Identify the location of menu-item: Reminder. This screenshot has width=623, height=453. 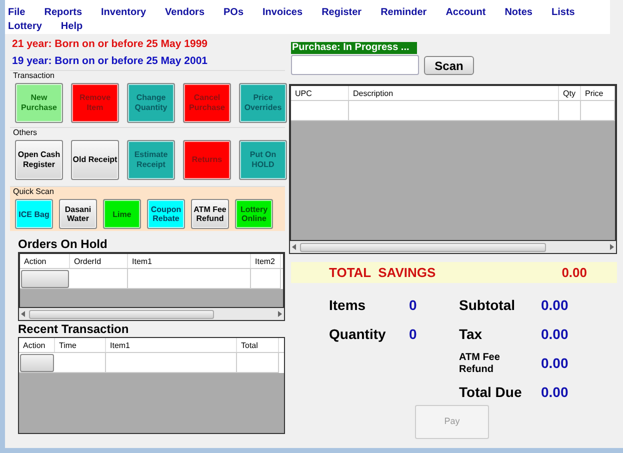
(404, 13).